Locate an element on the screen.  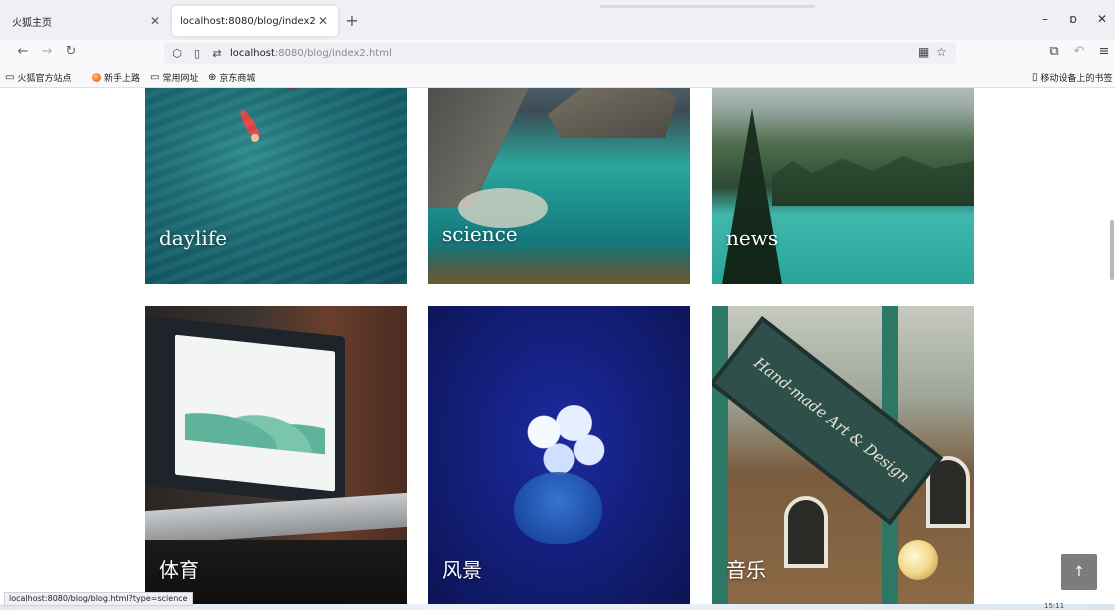
category-card-music: Hand-made Art & Design 音乐 is located at coordinates (843, 458).